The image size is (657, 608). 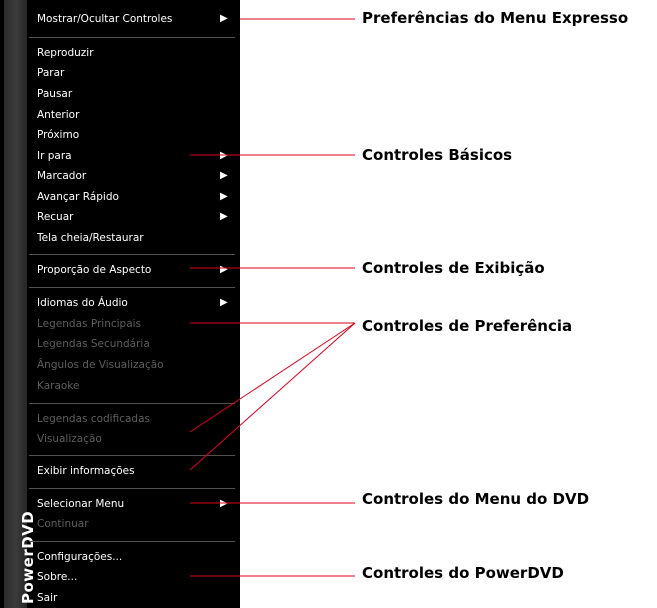 I want to click on callout-express-menu-preferences: Preferências do Menu Expresso, so click(x=495, y=18).